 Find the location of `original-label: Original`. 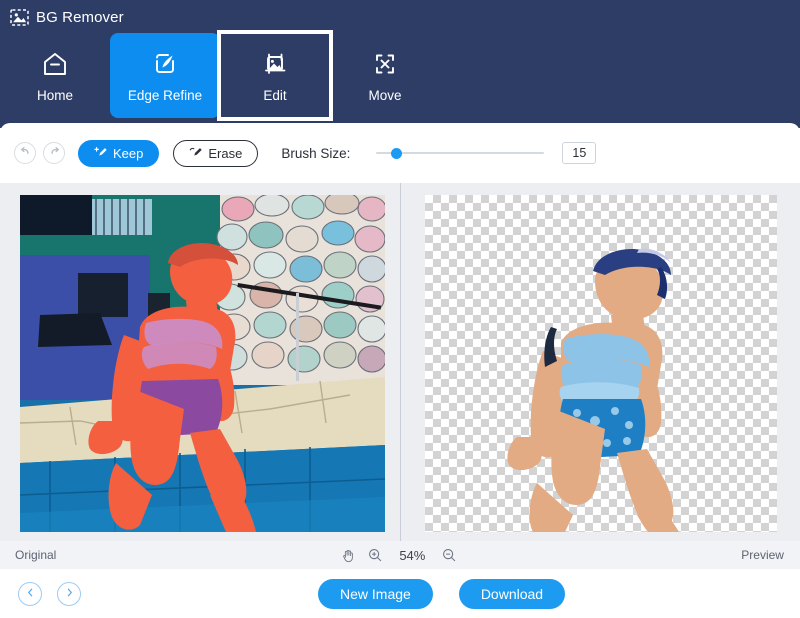

original-label: Original is located at coordinates (36, 555).